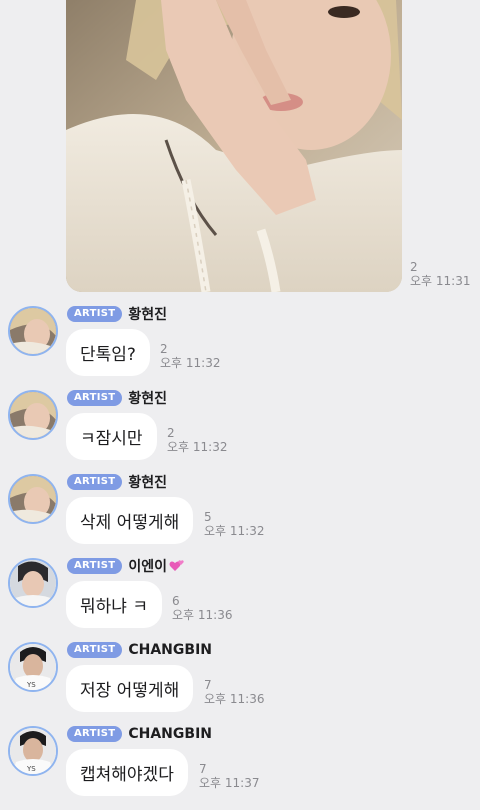 This screenshot has width=480, height=810. I want to click on photo-message-meta: 2 오후 11:31, so click(440, 274).